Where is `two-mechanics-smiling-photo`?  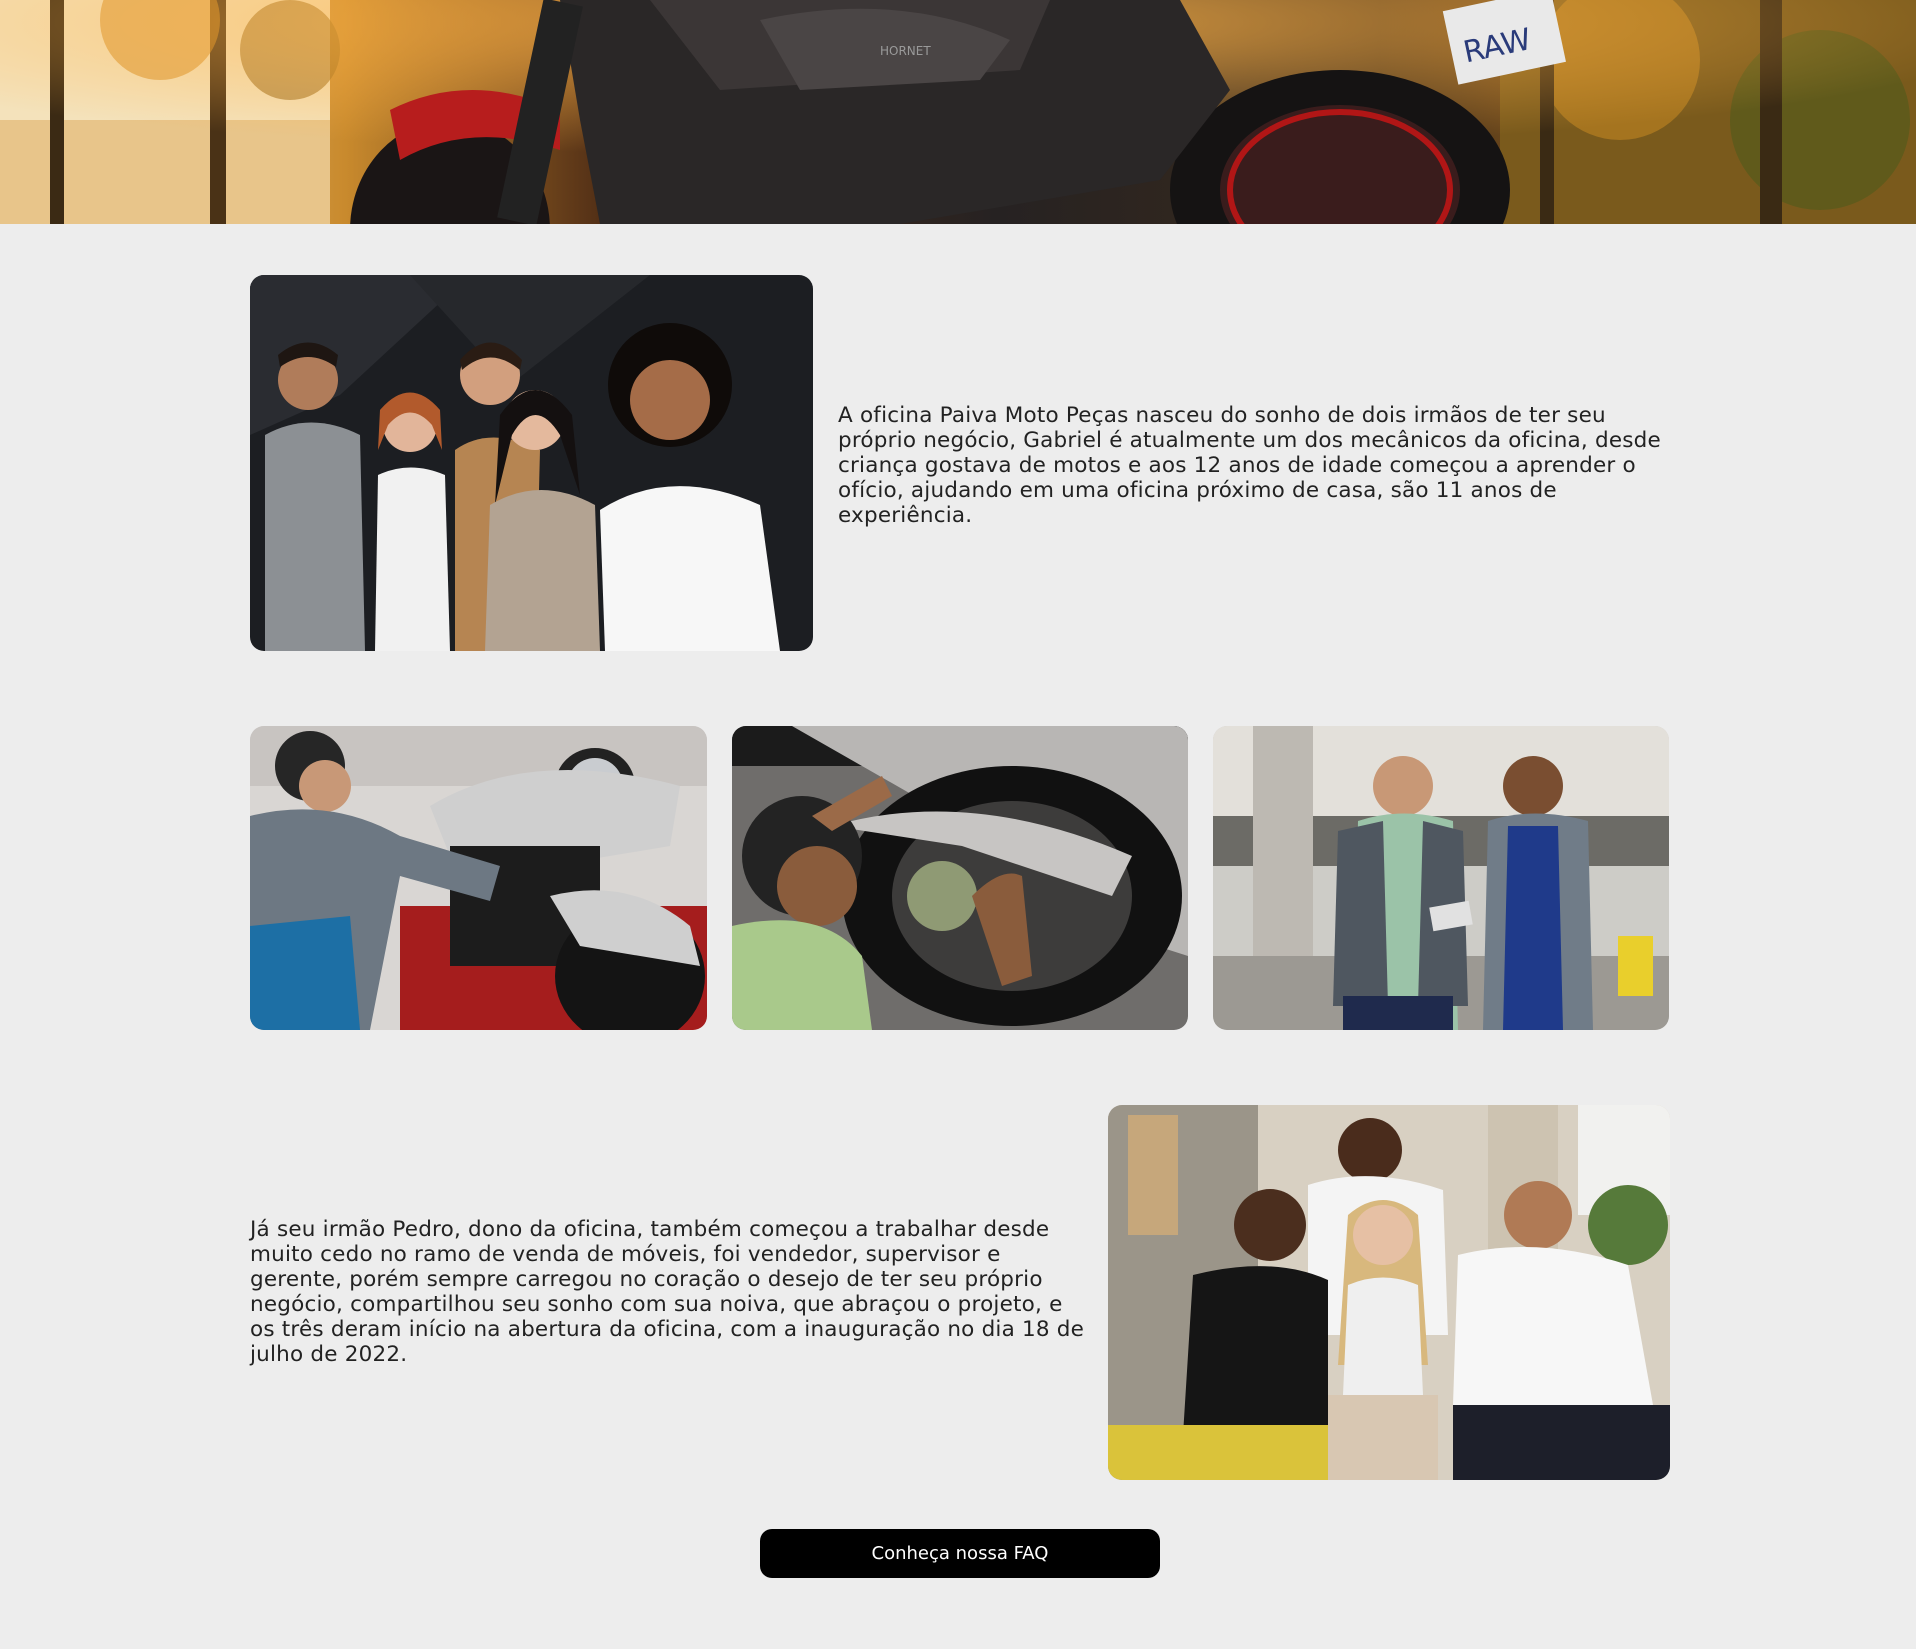
two-mechanics-smiling-photo is located at coordinates (1441, 878).